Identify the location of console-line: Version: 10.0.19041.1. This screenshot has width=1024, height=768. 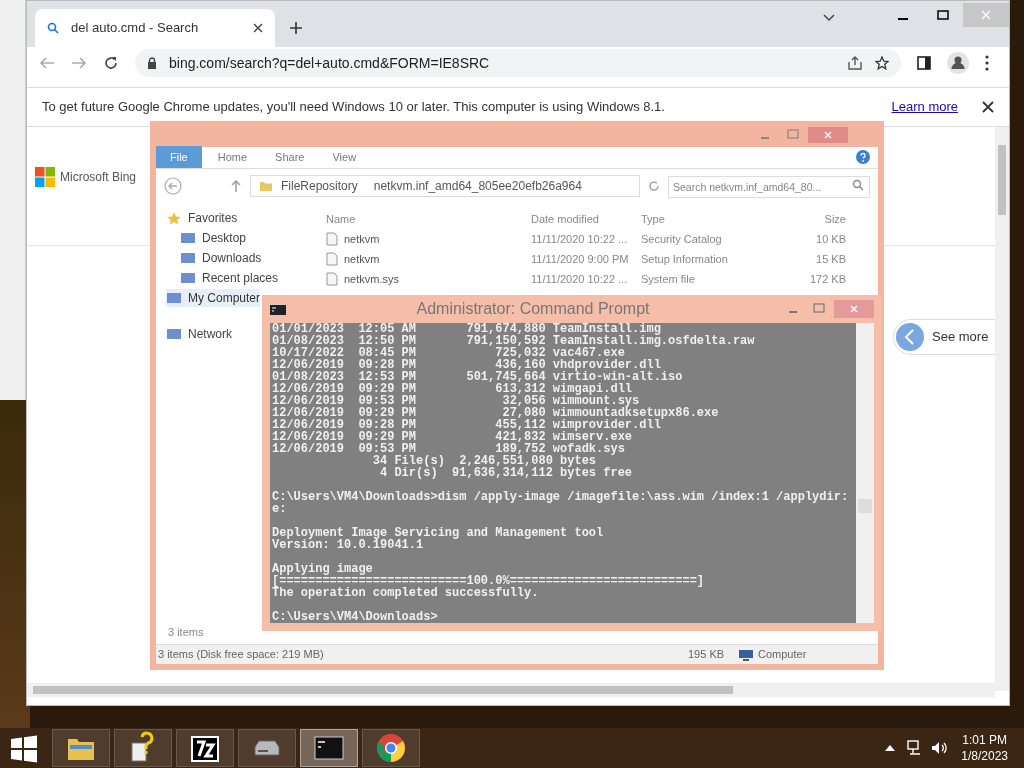
(348, 545).